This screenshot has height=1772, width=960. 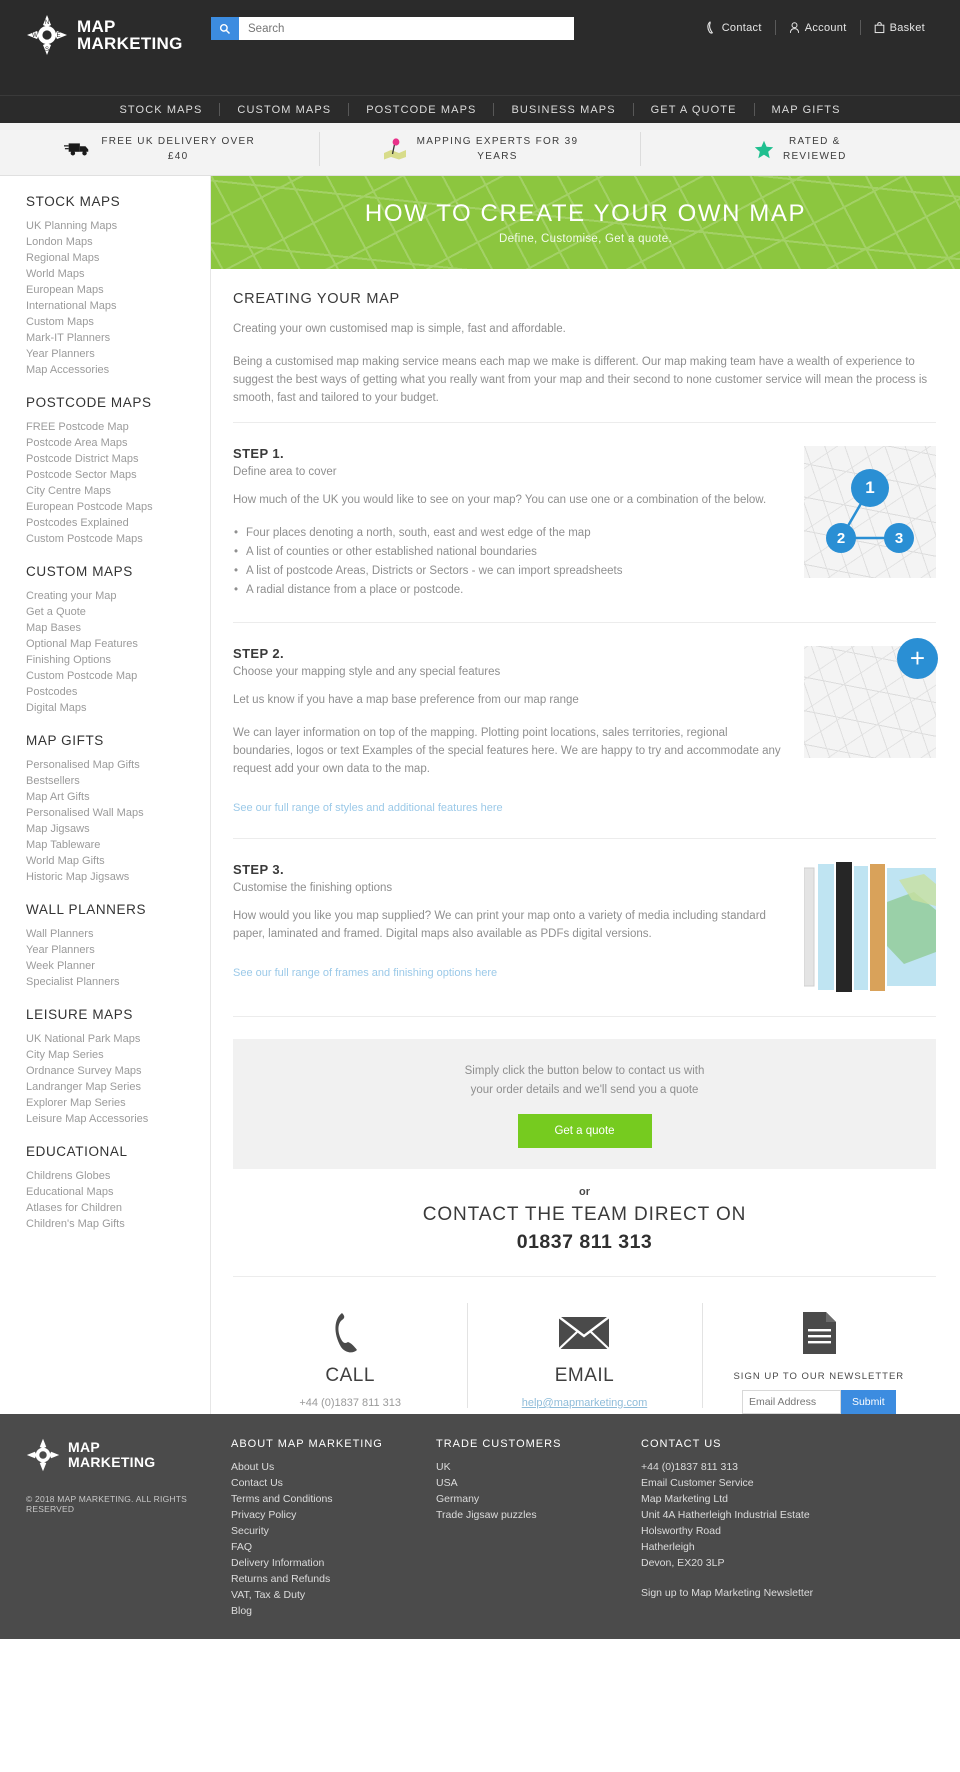 What do you see at coordinates (118, 861) in the screenshot?
I see `sidebar-item-world-map-gifts: World Map Gifts` at bounding box center [118, 861].